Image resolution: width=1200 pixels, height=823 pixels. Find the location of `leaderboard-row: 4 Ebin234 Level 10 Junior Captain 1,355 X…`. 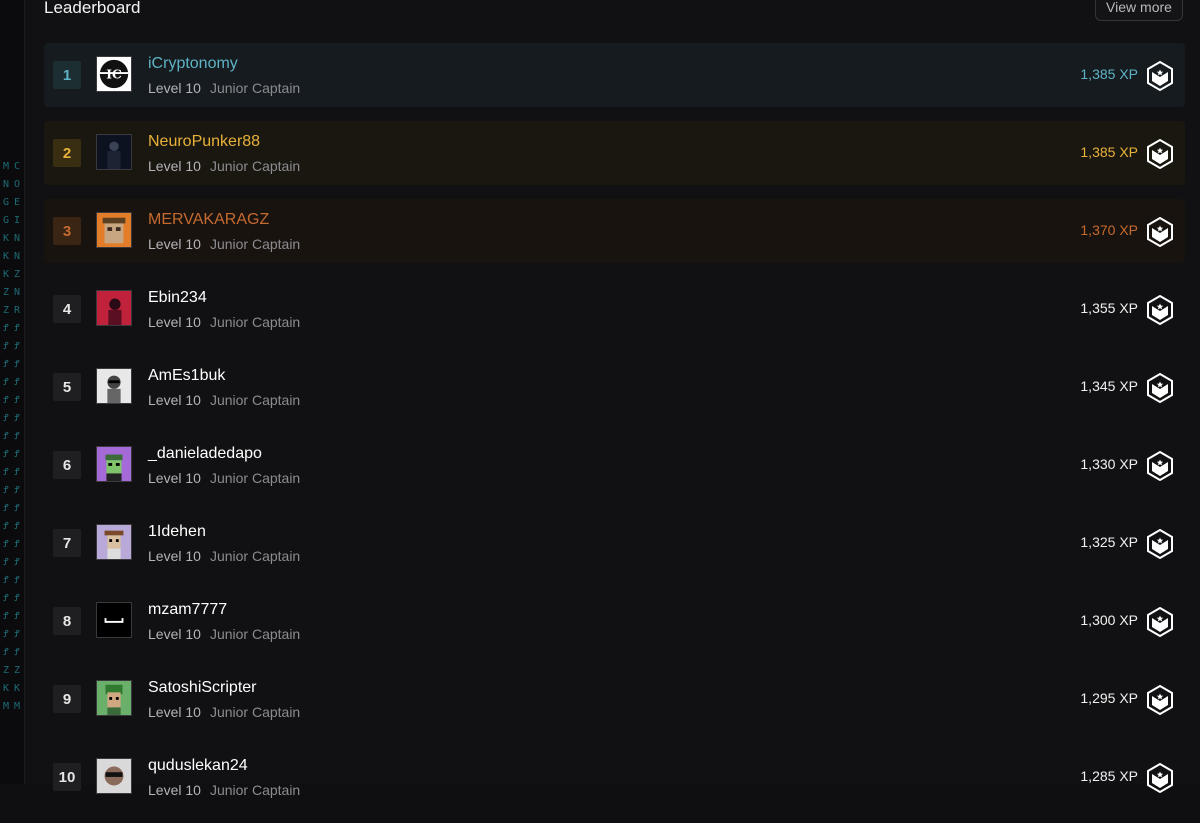

leaderboard-row: 4 Ebin234 Level 10 Junior Captain 1,355 X… is located at coordinates (614, 309).